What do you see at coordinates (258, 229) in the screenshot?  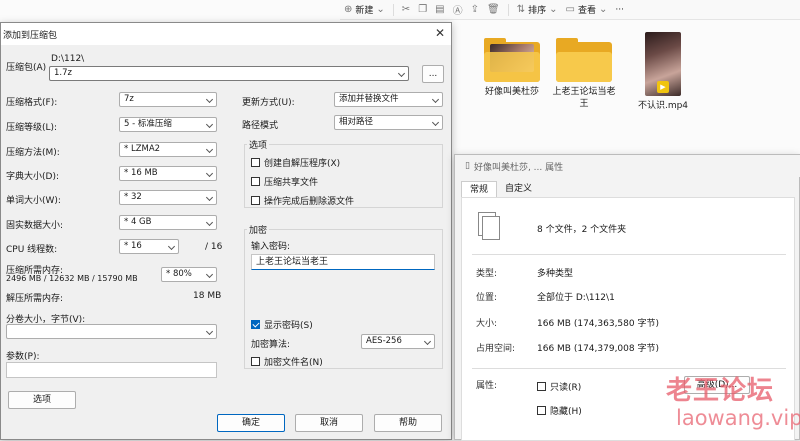 I see `encryption-group-title: 加密` at bounding box center [258, 229].